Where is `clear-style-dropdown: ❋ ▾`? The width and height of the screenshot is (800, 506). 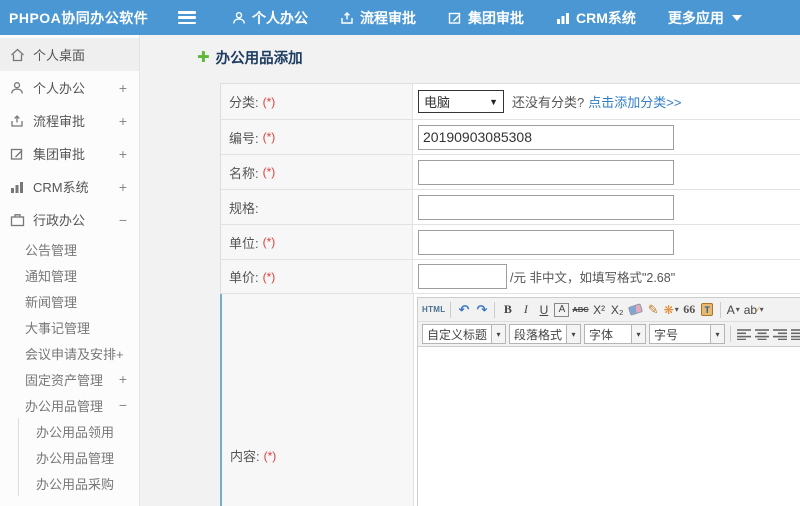 clear-style-dropdown: ❋ ▾ is located at coordinates (671, 310).